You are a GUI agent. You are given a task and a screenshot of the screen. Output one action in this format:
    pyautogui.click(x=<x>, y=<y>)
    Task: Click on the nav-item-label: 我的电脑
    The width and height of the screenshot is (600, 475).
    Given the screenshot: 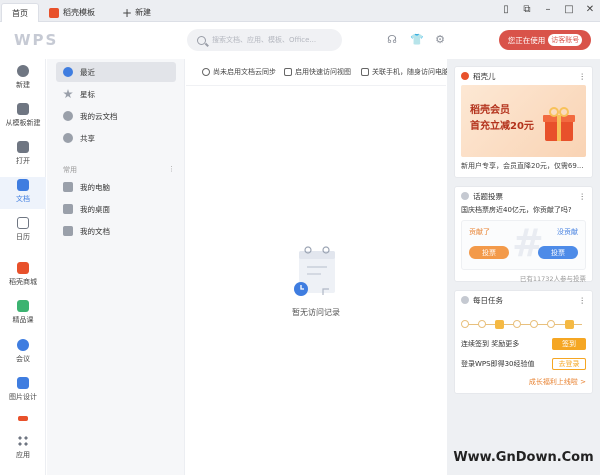 What is the action you would take?
    pyautogui.click(x=95, y=187)
    